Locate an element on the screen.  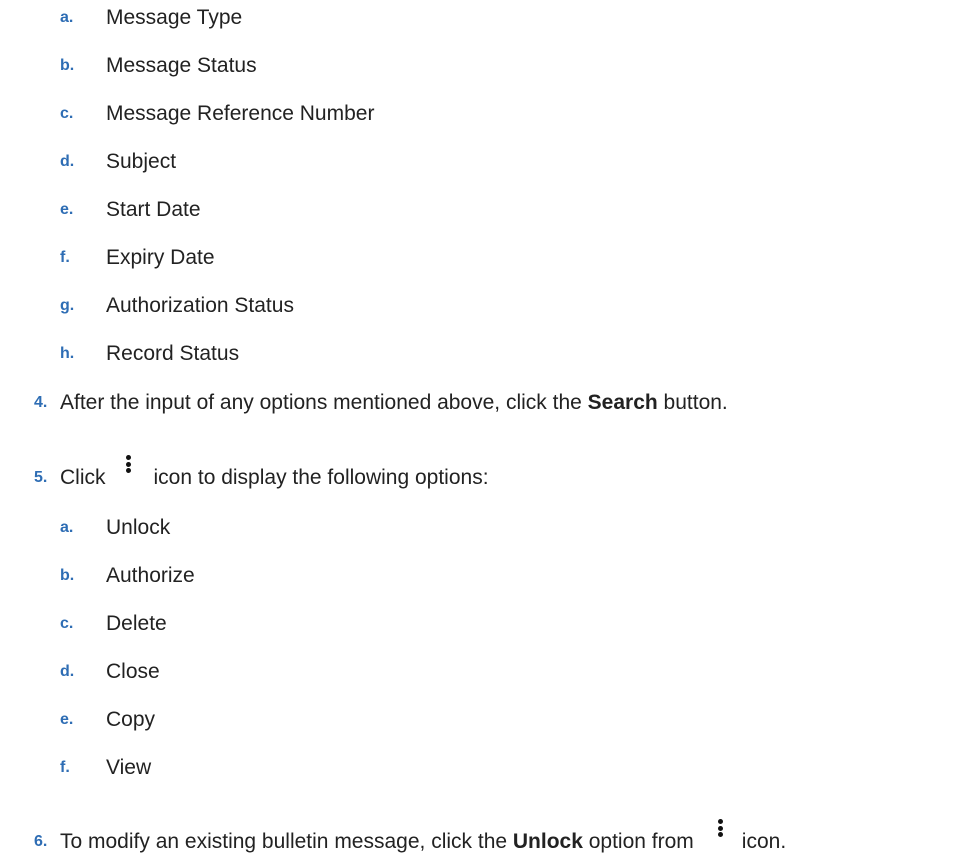
search-field-label: Message Status is located at coordinates (181, 65).